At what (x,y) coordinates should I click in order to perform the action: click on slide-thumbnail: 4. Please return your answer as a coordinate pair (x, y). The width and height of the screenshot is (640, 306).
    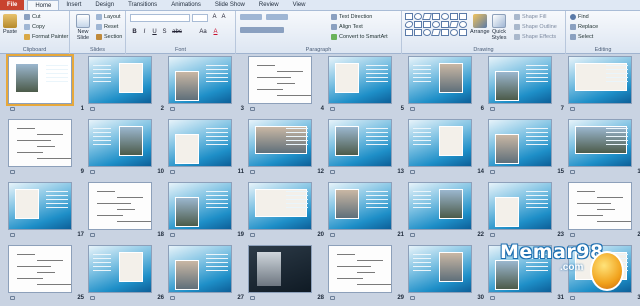
    Looking at the image, I should click on (287, 86).